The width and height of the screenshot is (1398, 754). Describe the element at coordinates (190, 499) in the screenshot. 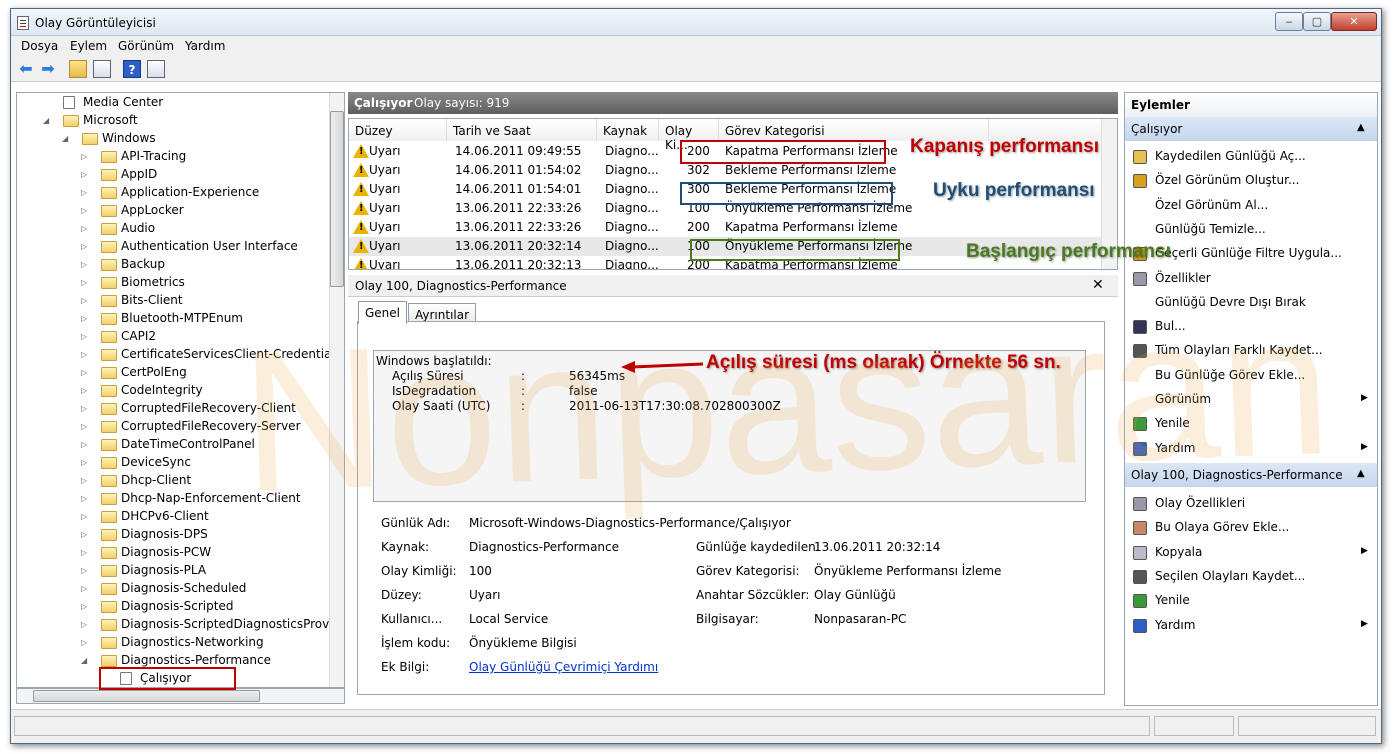

I see `tree-node: ▷ Dhcp-Nap-Enforcement-Client` at that location.